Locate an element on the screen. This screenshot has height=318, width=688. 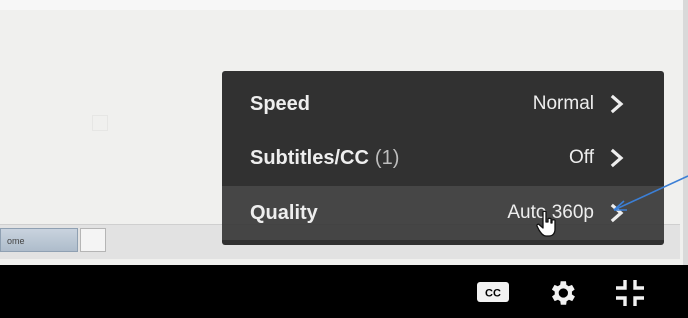
svg-text: CC is located at coordinates (493, 294).